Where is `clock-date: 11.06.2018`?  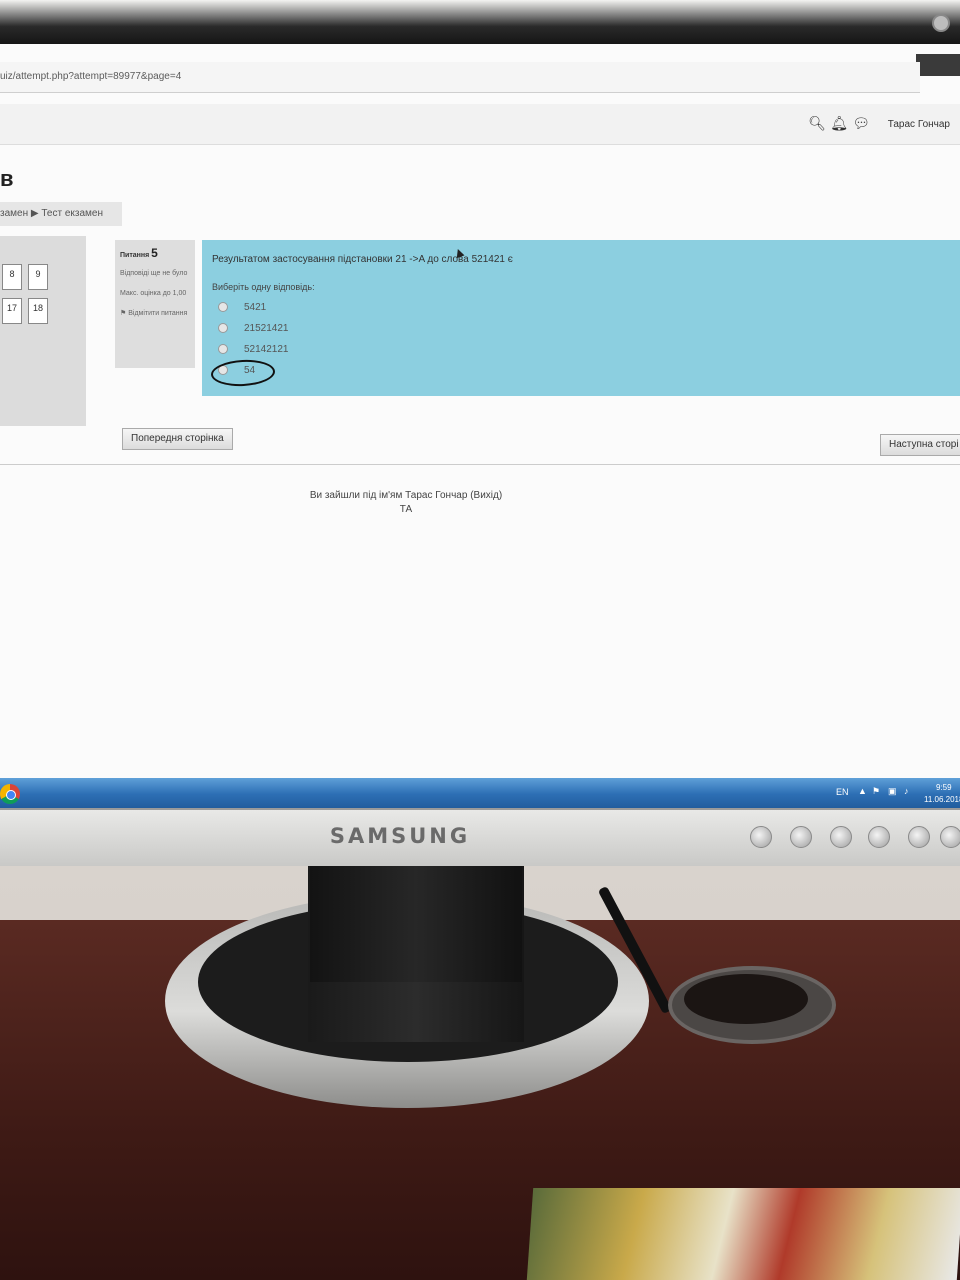
clock-date: 11.06.2018 is located at coordinates (942, 799).